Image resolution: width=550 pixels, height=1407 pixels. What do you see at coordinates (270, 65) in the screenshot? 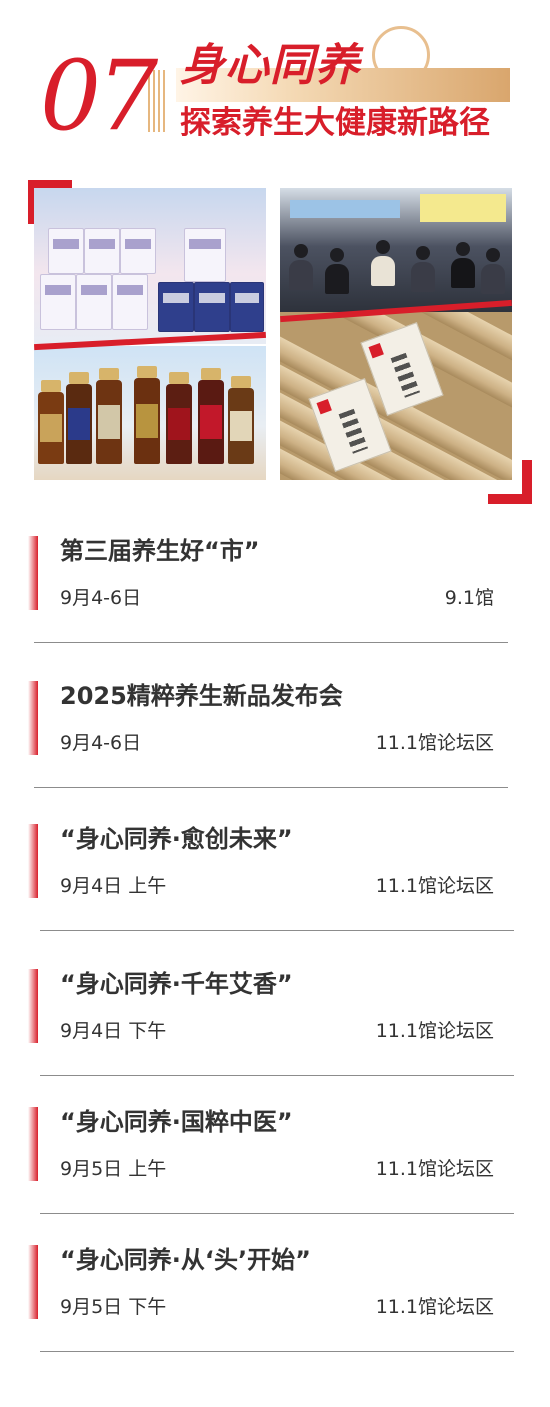
I see `section-title: 身心同养` at bounding box center [270, 65].